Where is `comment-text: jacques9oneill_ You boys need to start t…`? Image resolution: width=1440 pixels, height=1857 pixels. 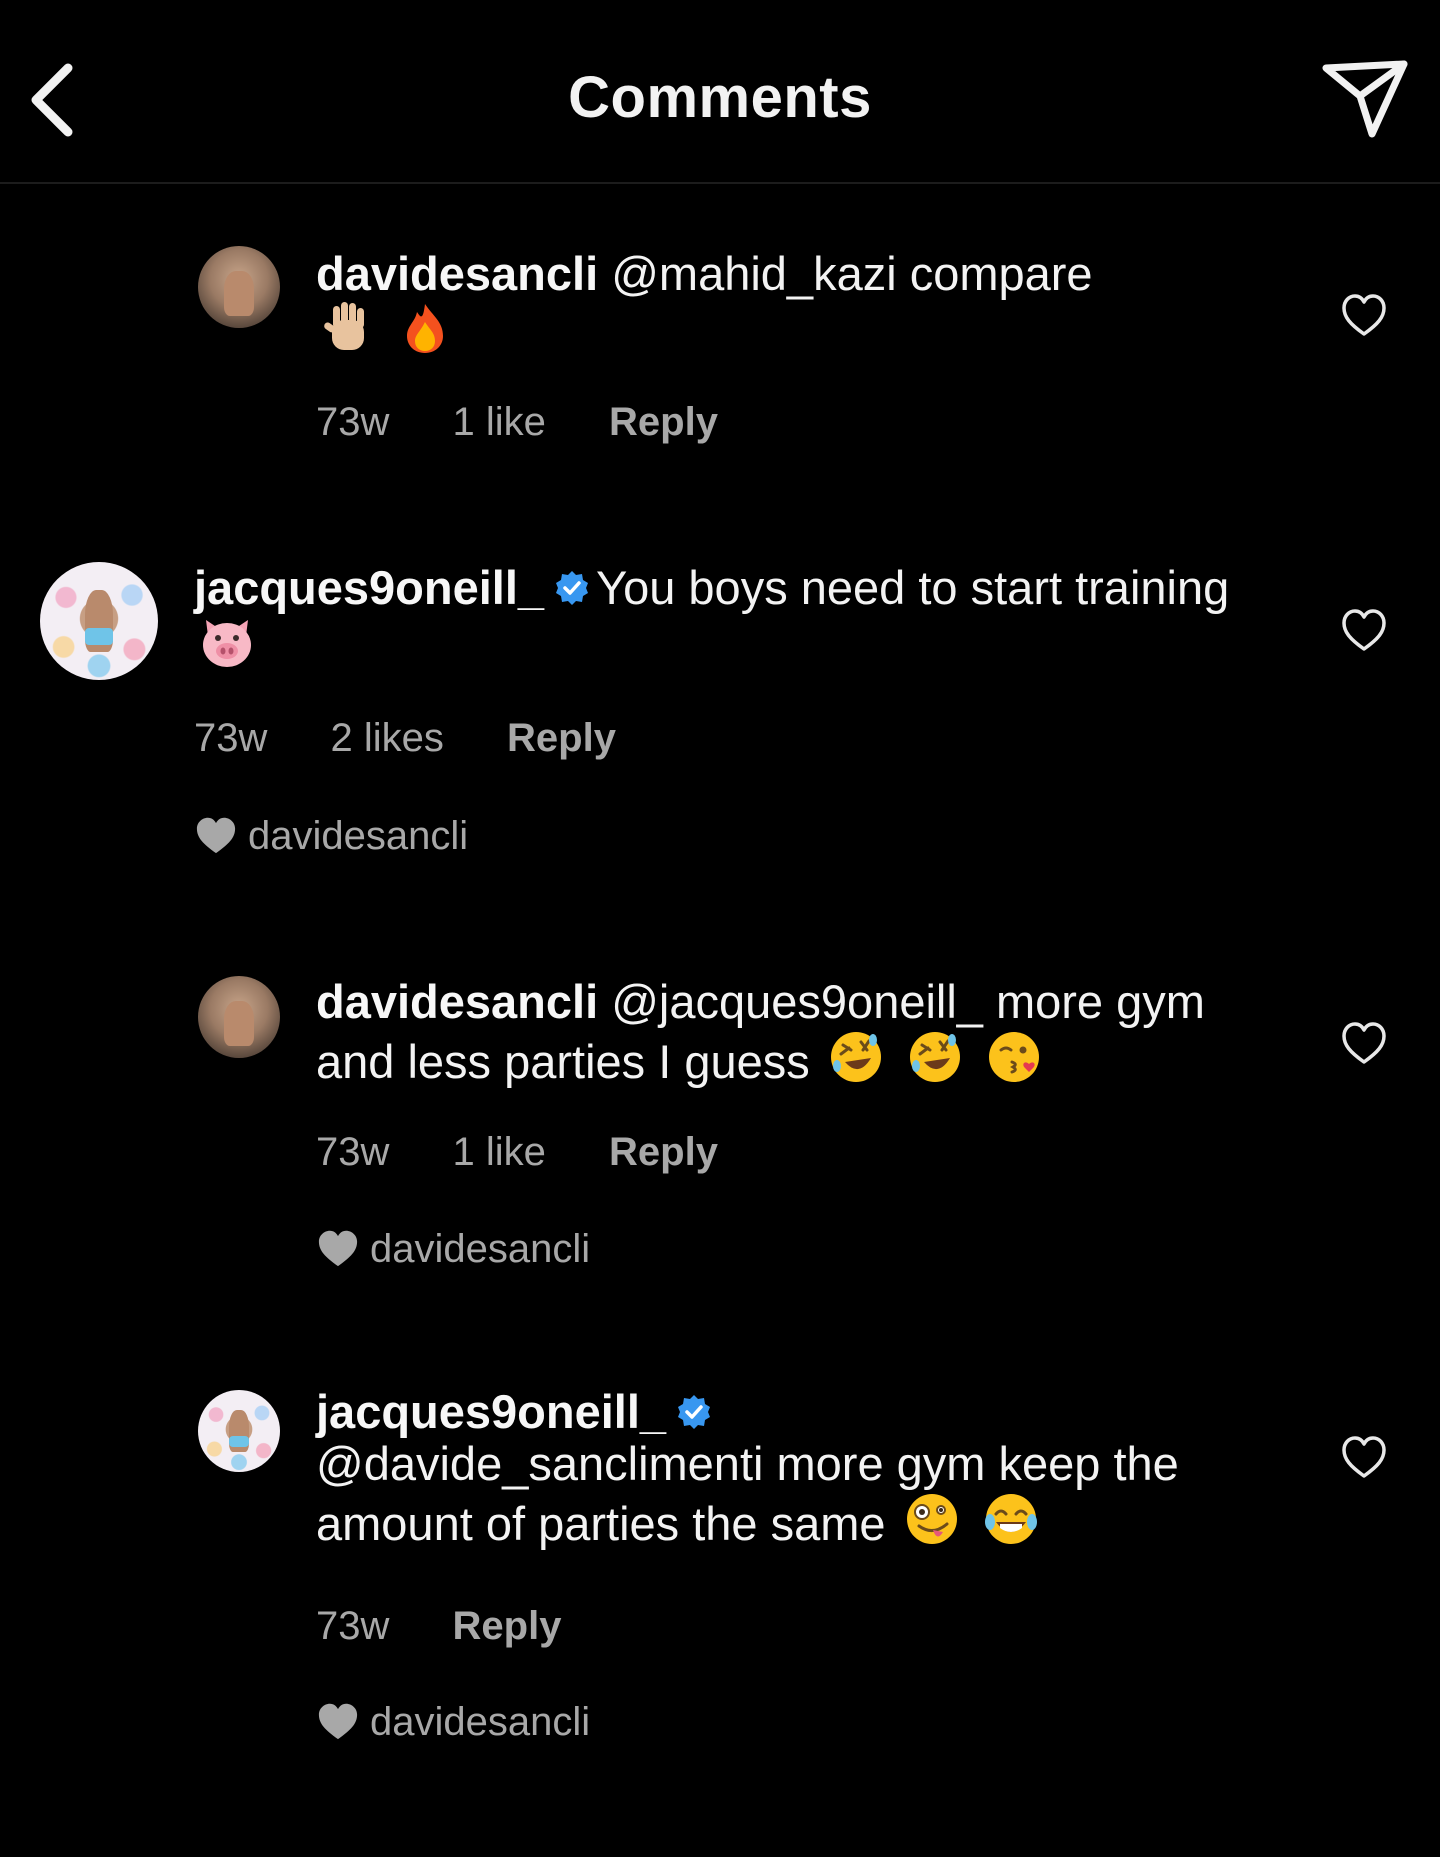
comment-text: jacques9oneill_ You boys need to start t… is located at coordinates (724, 617).